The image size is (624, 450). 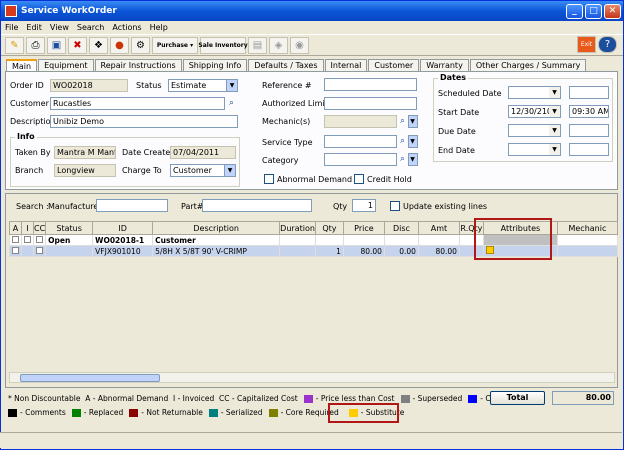 I want to click on save-icon: ▣, so click(x=56, y=45).